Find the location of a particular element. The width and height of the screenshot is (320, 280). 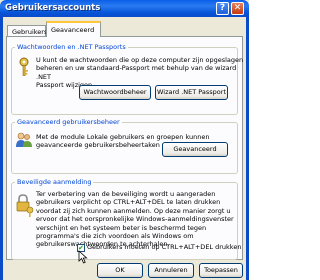

key-icon is located at coordinates (24, 66).